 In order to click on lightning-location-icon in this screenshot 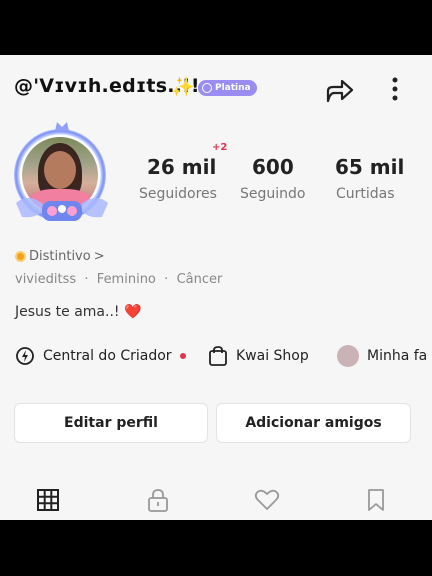, I will do `click(25, 356)`.